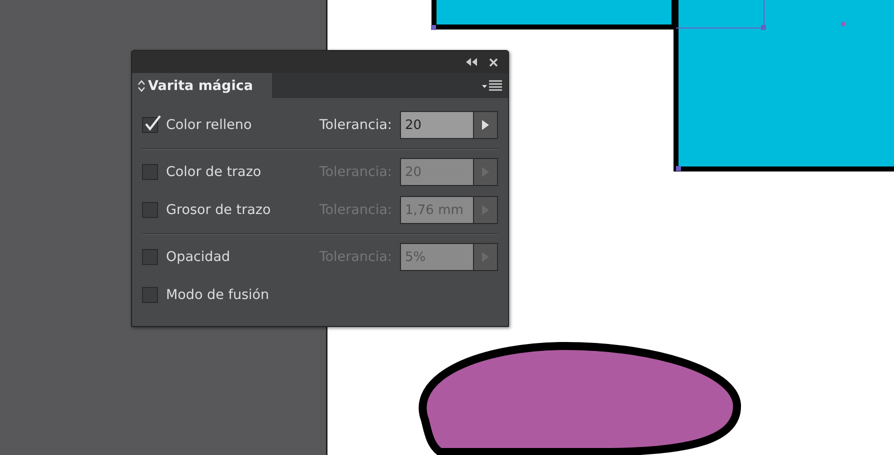 This screenshot has height=455, width=894. I want to click on tolerance-label: Tolerancia:, so click(355, 125).